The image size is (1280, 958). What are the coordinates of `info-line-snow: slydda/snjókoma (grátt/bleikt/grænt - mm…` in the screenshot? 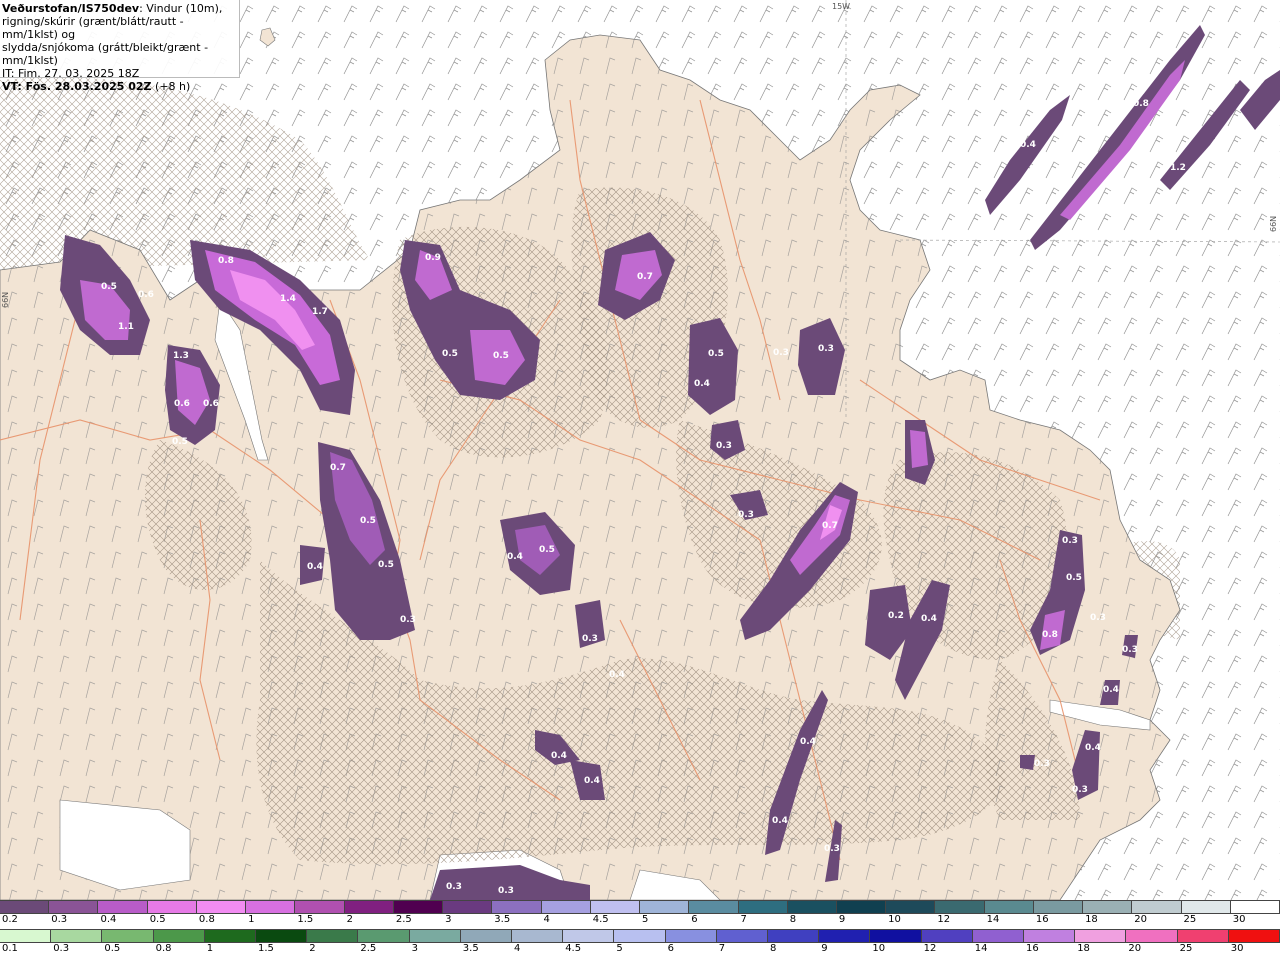 It's located at (105, 54).